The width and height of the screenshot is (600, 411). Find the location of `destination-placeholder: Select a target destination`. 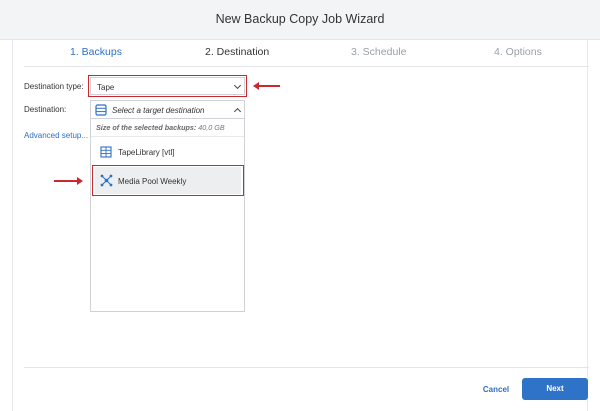

destination-placeholder: Select a target destination is located at coordinates (158, 110).